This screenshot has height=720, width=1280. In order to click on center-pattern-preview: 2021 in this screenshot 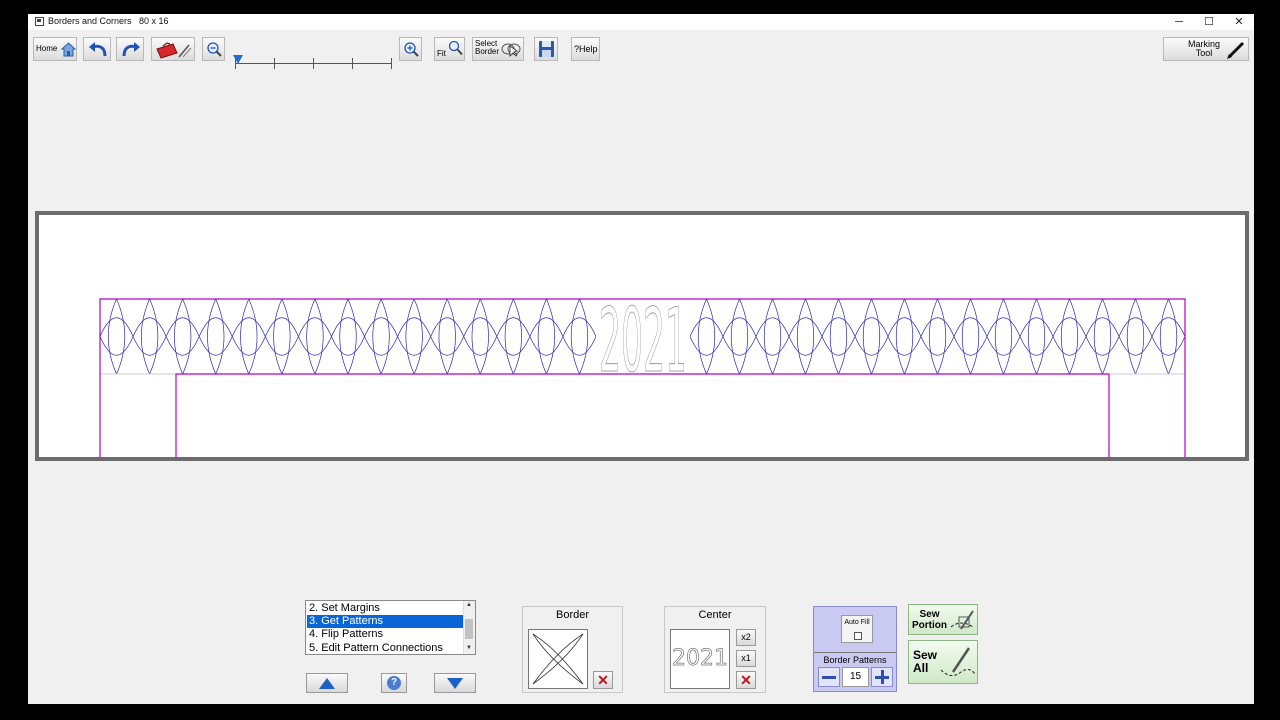, I will do `click(700, 659)`.